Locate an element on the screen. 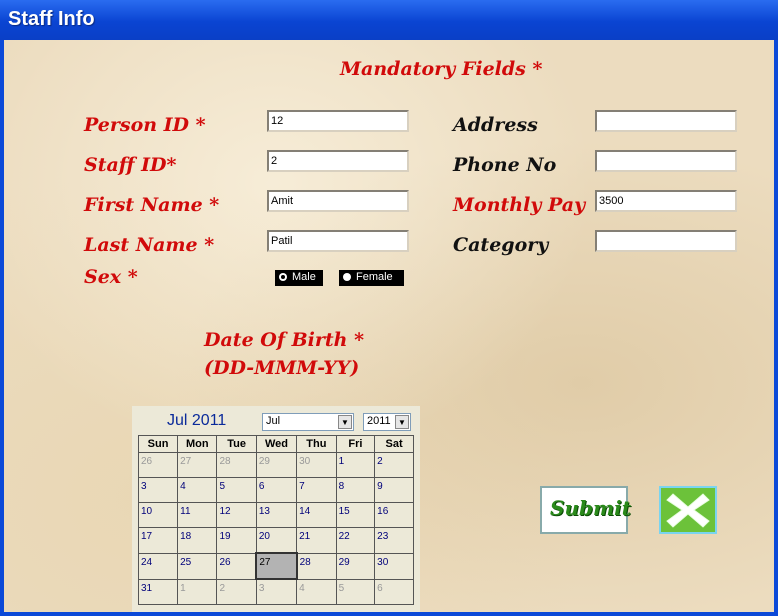 The image size is (778, 616). submit-button-label: Submit is located at coordinates (590, 508).